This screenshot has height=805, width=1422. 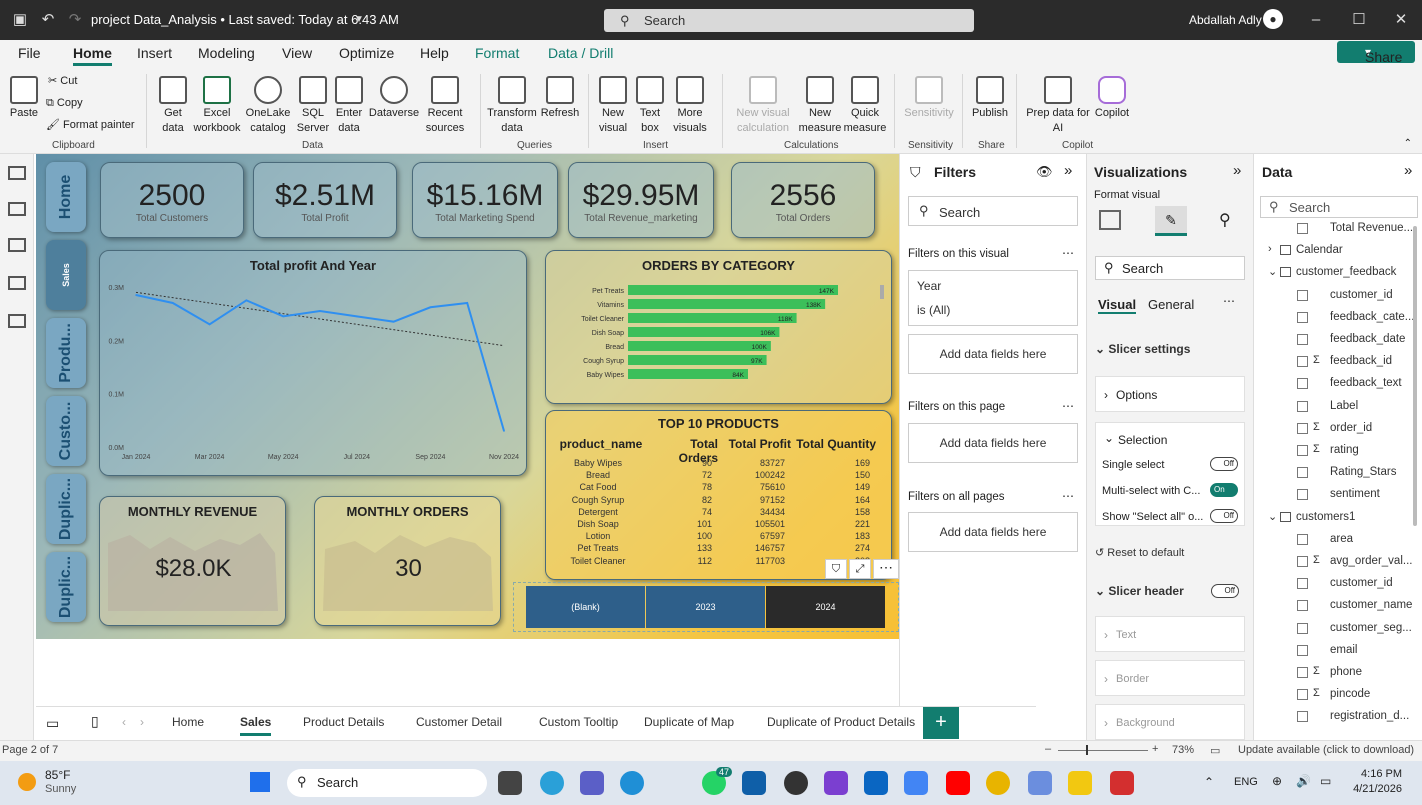 I want to click on tmdl-view-icon, so click(x=17, y=321).